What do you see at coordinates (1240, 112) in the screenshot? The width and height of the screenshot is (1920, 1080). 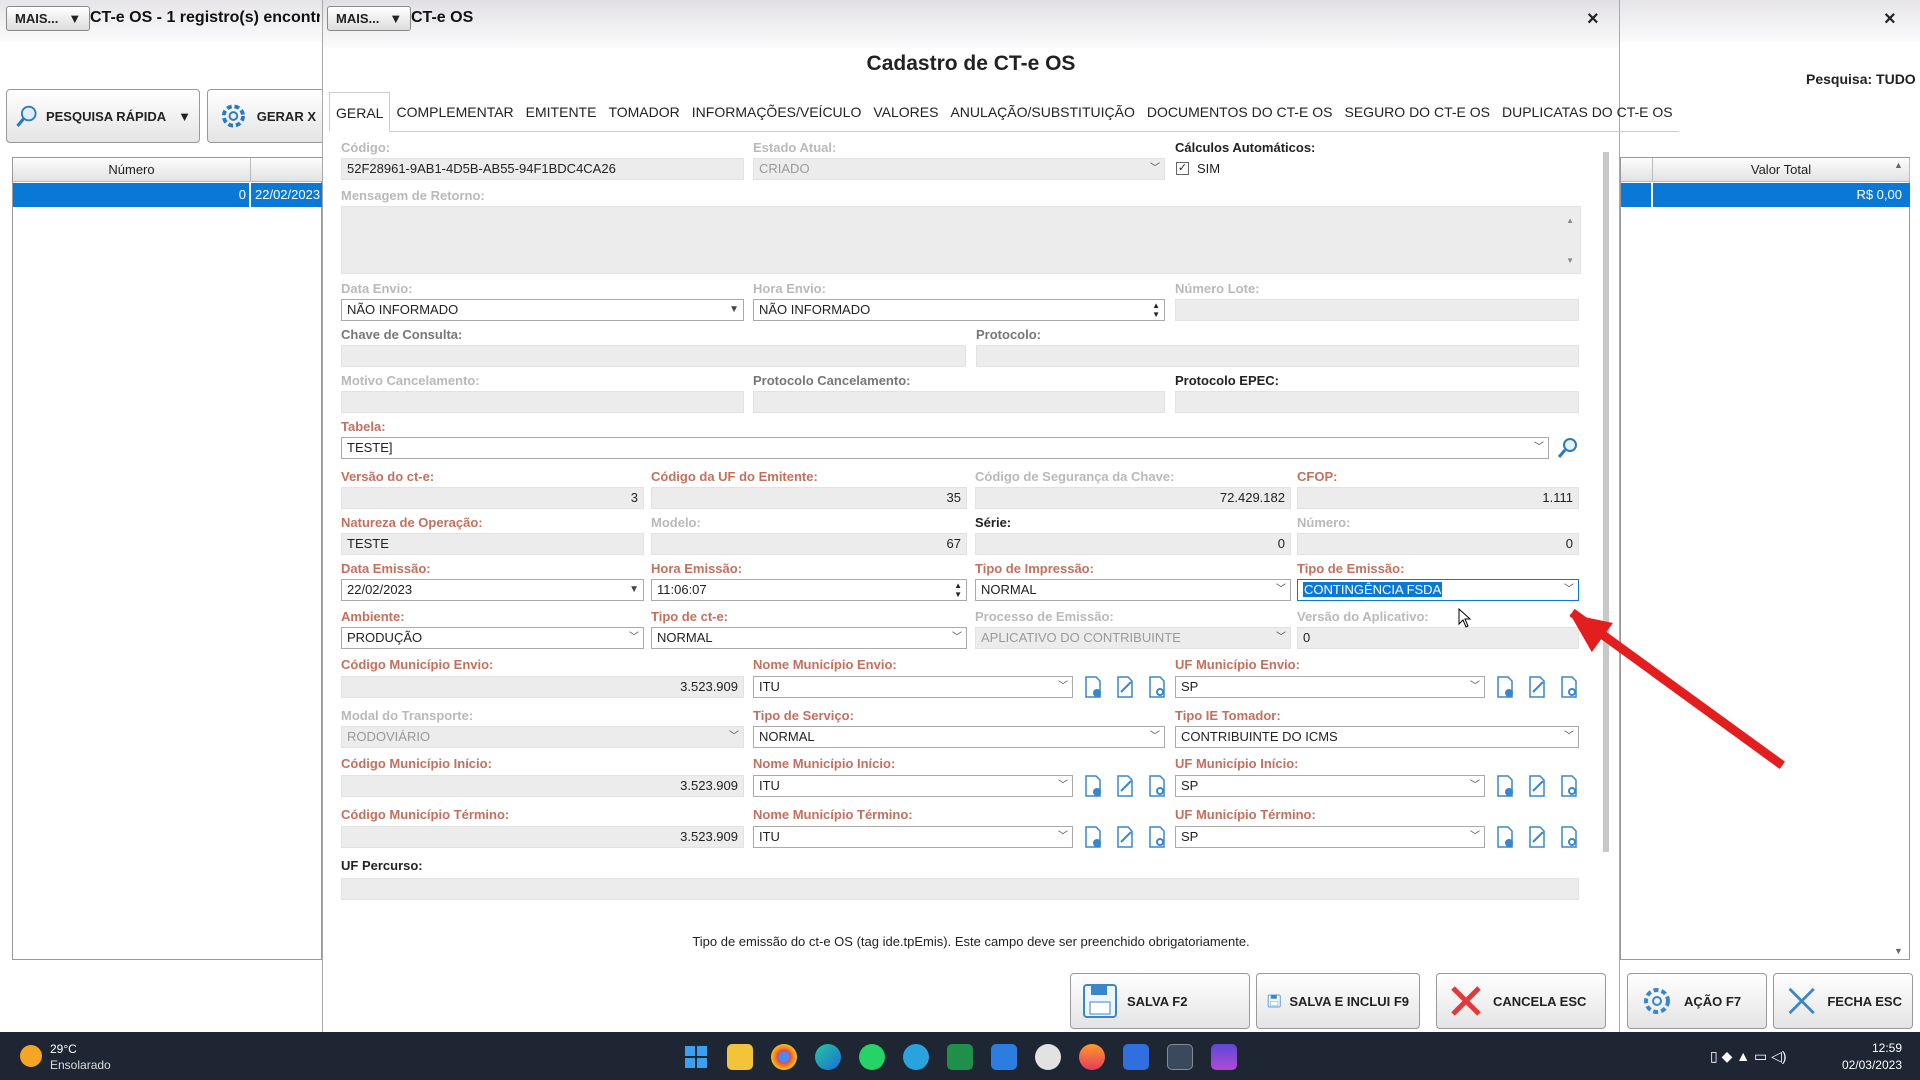 I see `tab-documentos: DOCUMENTOS DO CT-E OS` at bounding box center [1240, 112].